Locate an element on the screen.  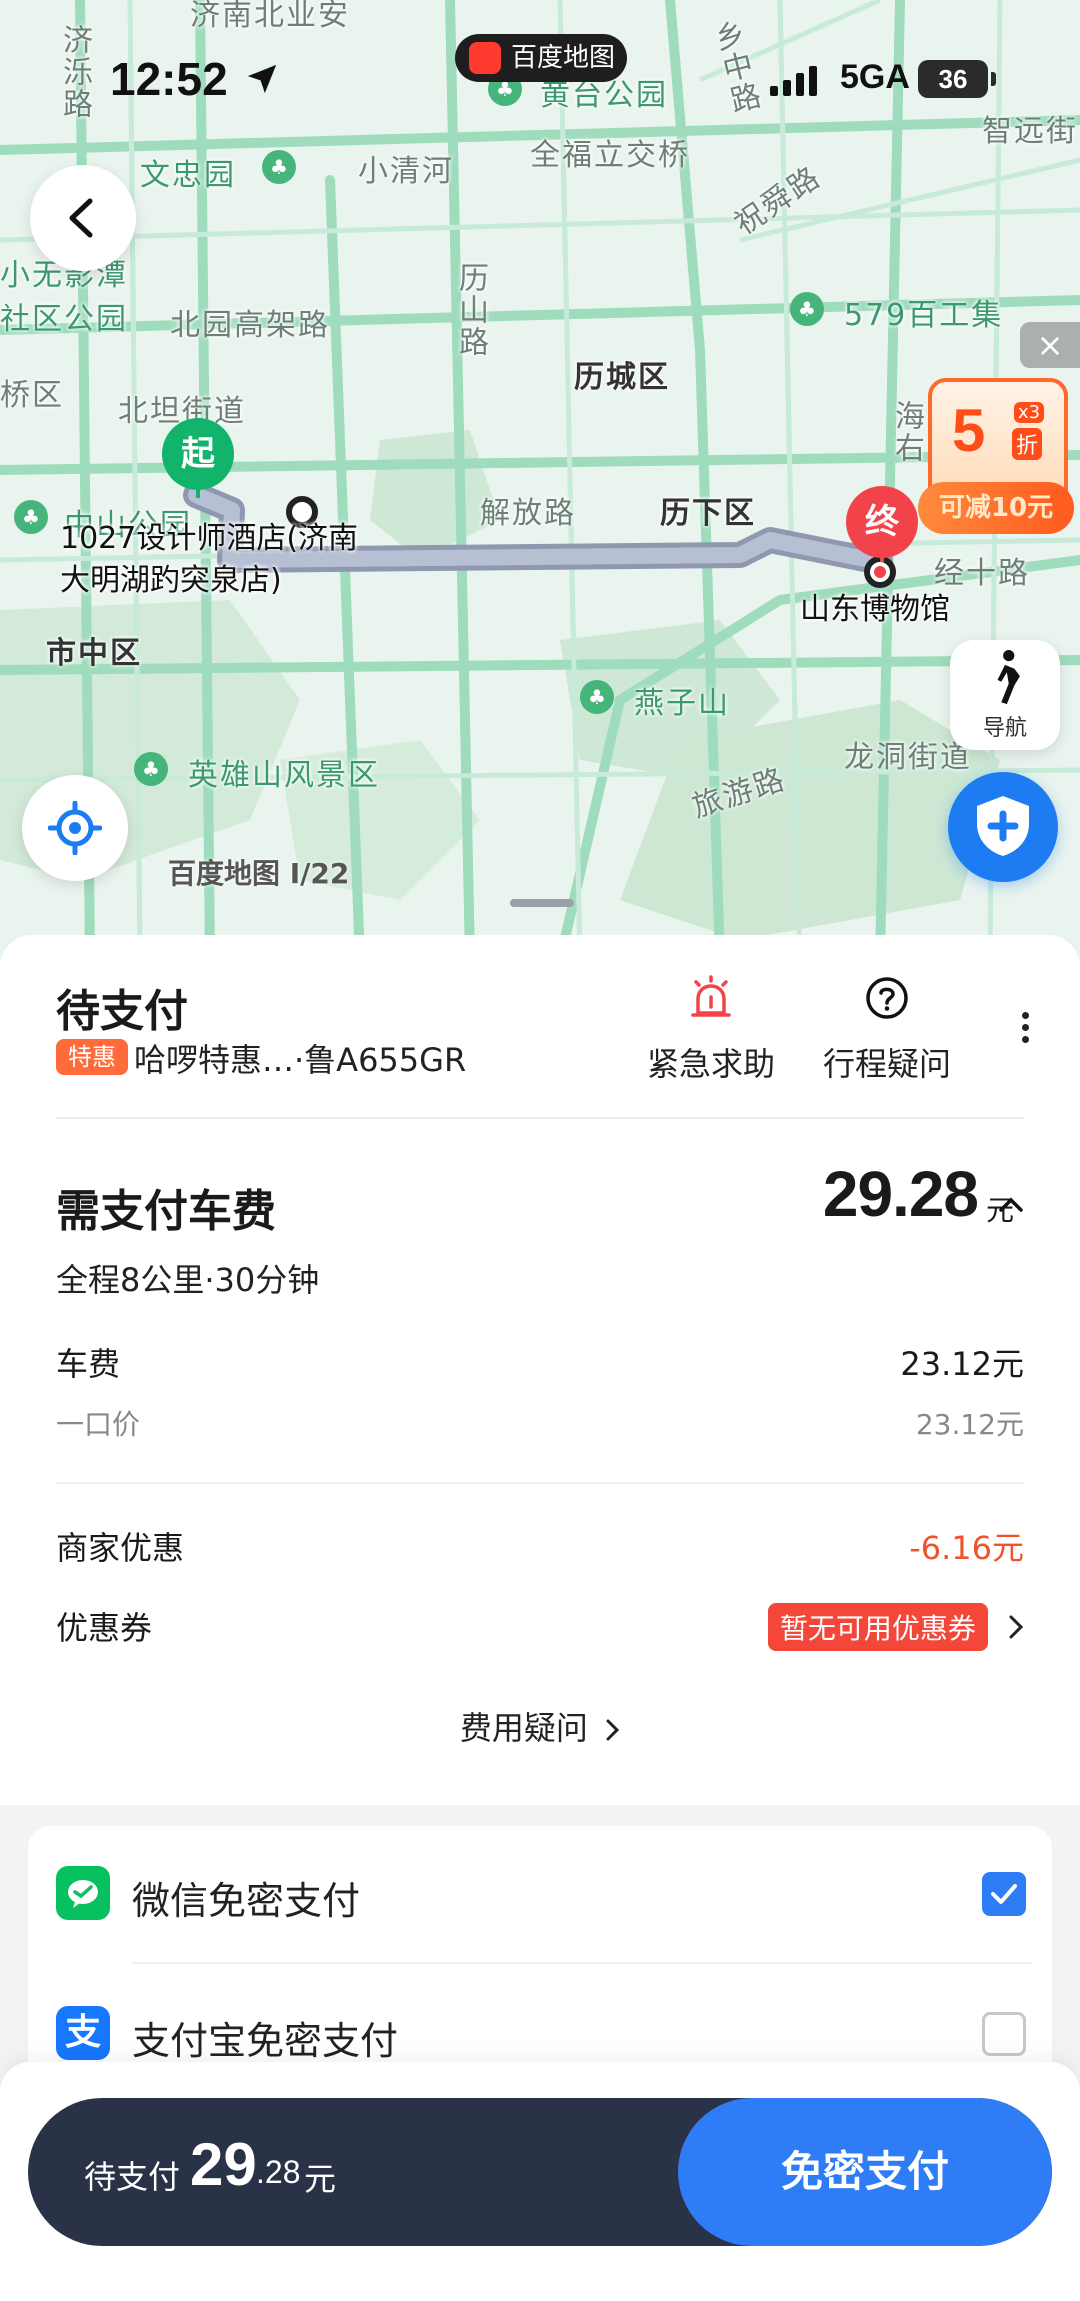
pay-now-button: 免密支付 is located at coordinates (865, 2172).